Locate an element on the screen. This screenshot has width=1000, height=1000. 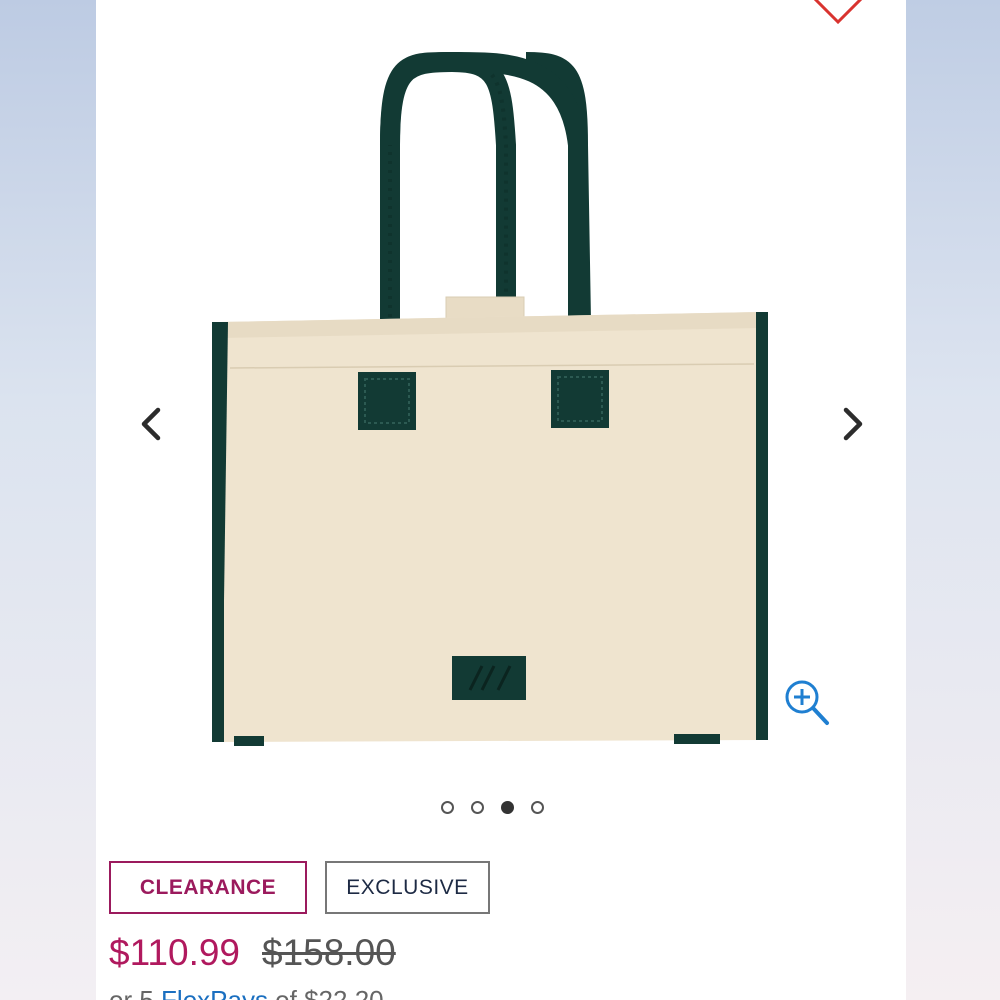
price-row: $110.99 $158.00 is located at coordinates (252, 953).